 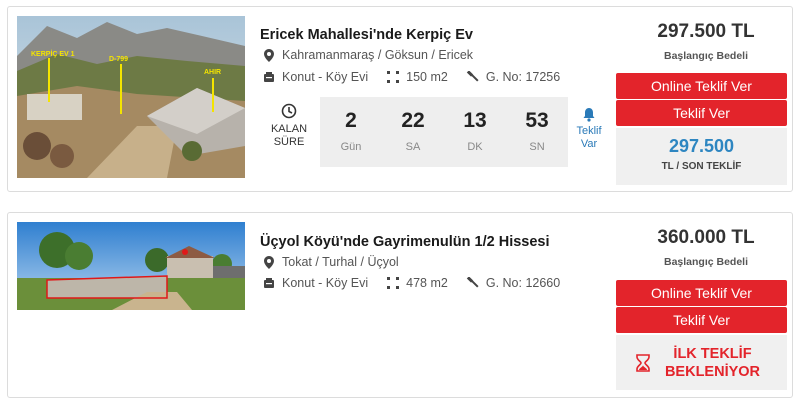 What do you see at coordinates (523, 283) in the screenshot?
I see `listing-number: G. No: 12660` at bounding box center [523, 283].